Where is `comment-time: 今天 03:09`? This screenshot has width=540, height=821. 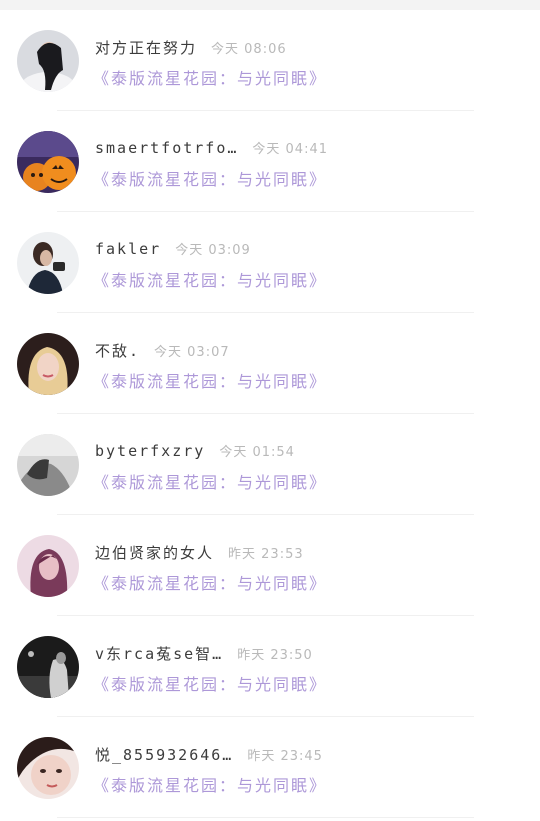
comment-time: 今天 03:09 is located at coordinates (213, 250).